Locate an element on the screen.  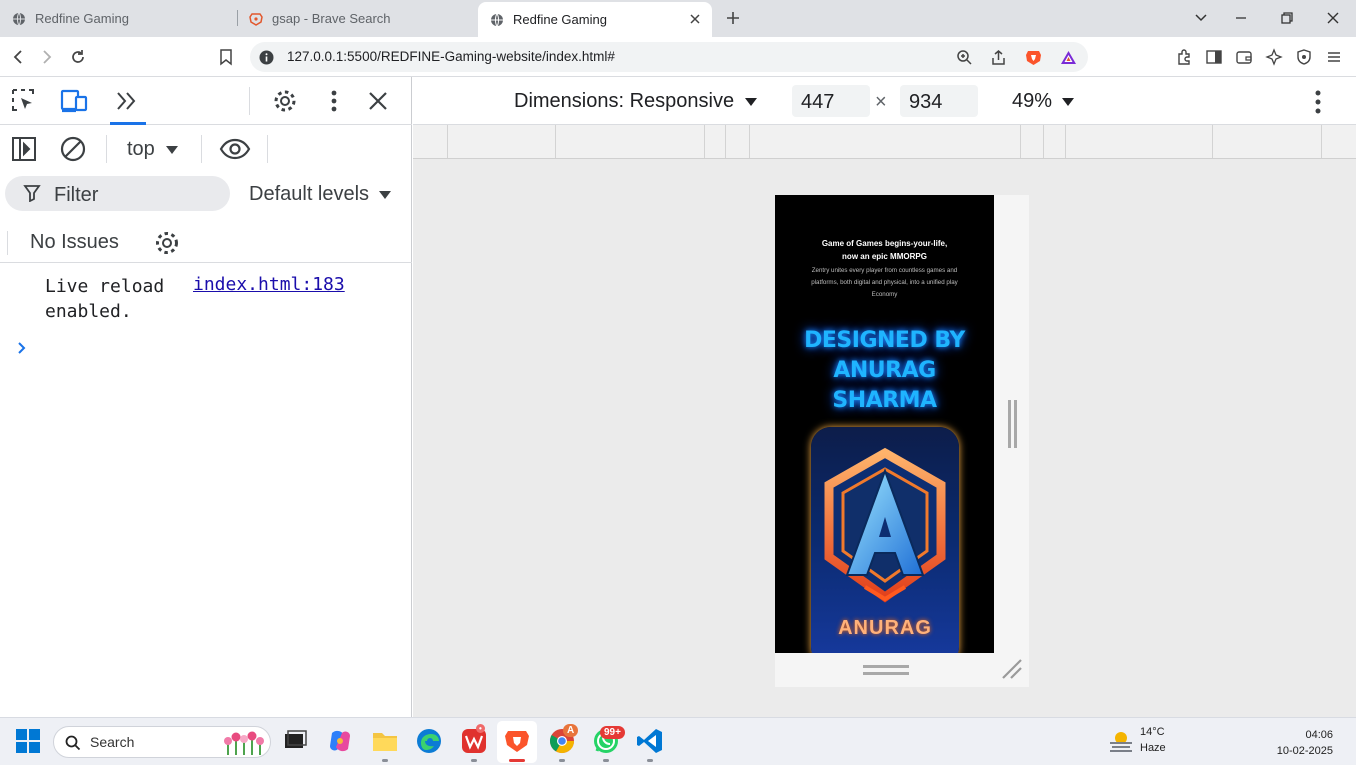
designed-by-line3: SHARMA is located at coordinates (884, 400).